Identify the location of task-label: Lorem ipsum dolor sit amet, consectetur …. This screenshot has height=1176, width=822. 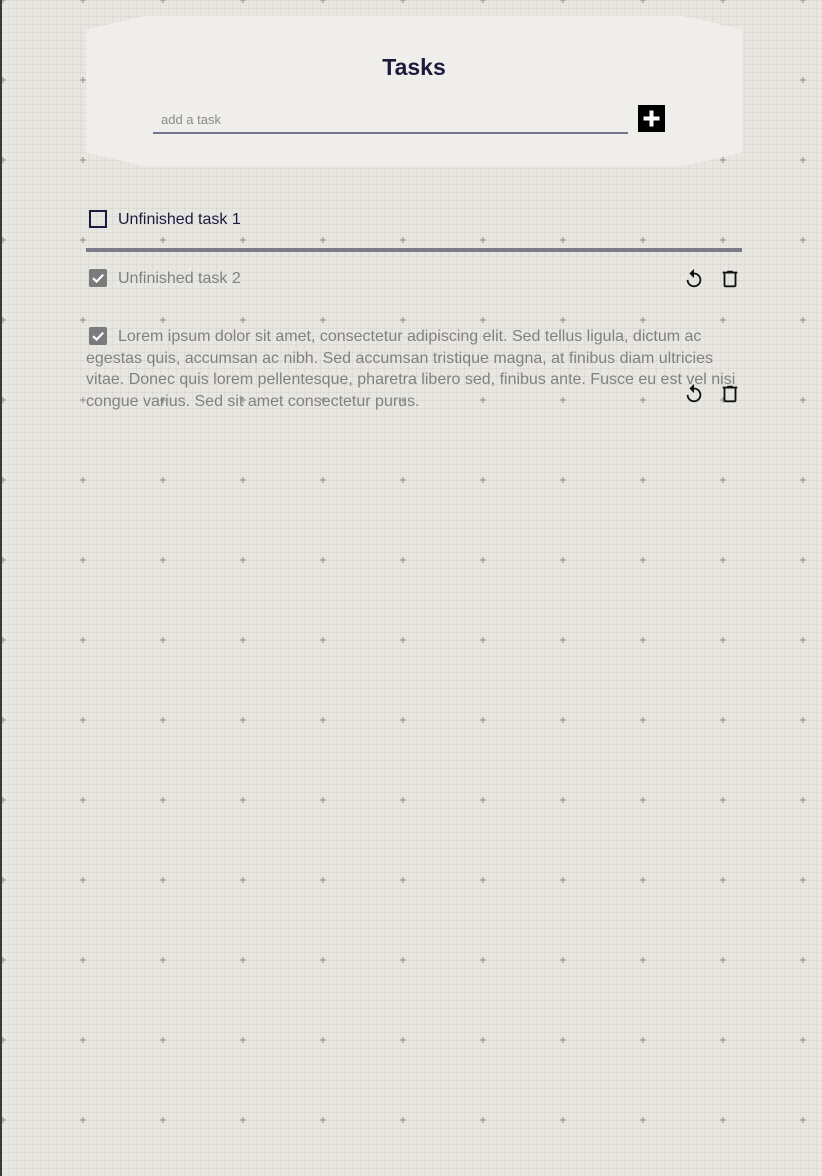
(411, 369).